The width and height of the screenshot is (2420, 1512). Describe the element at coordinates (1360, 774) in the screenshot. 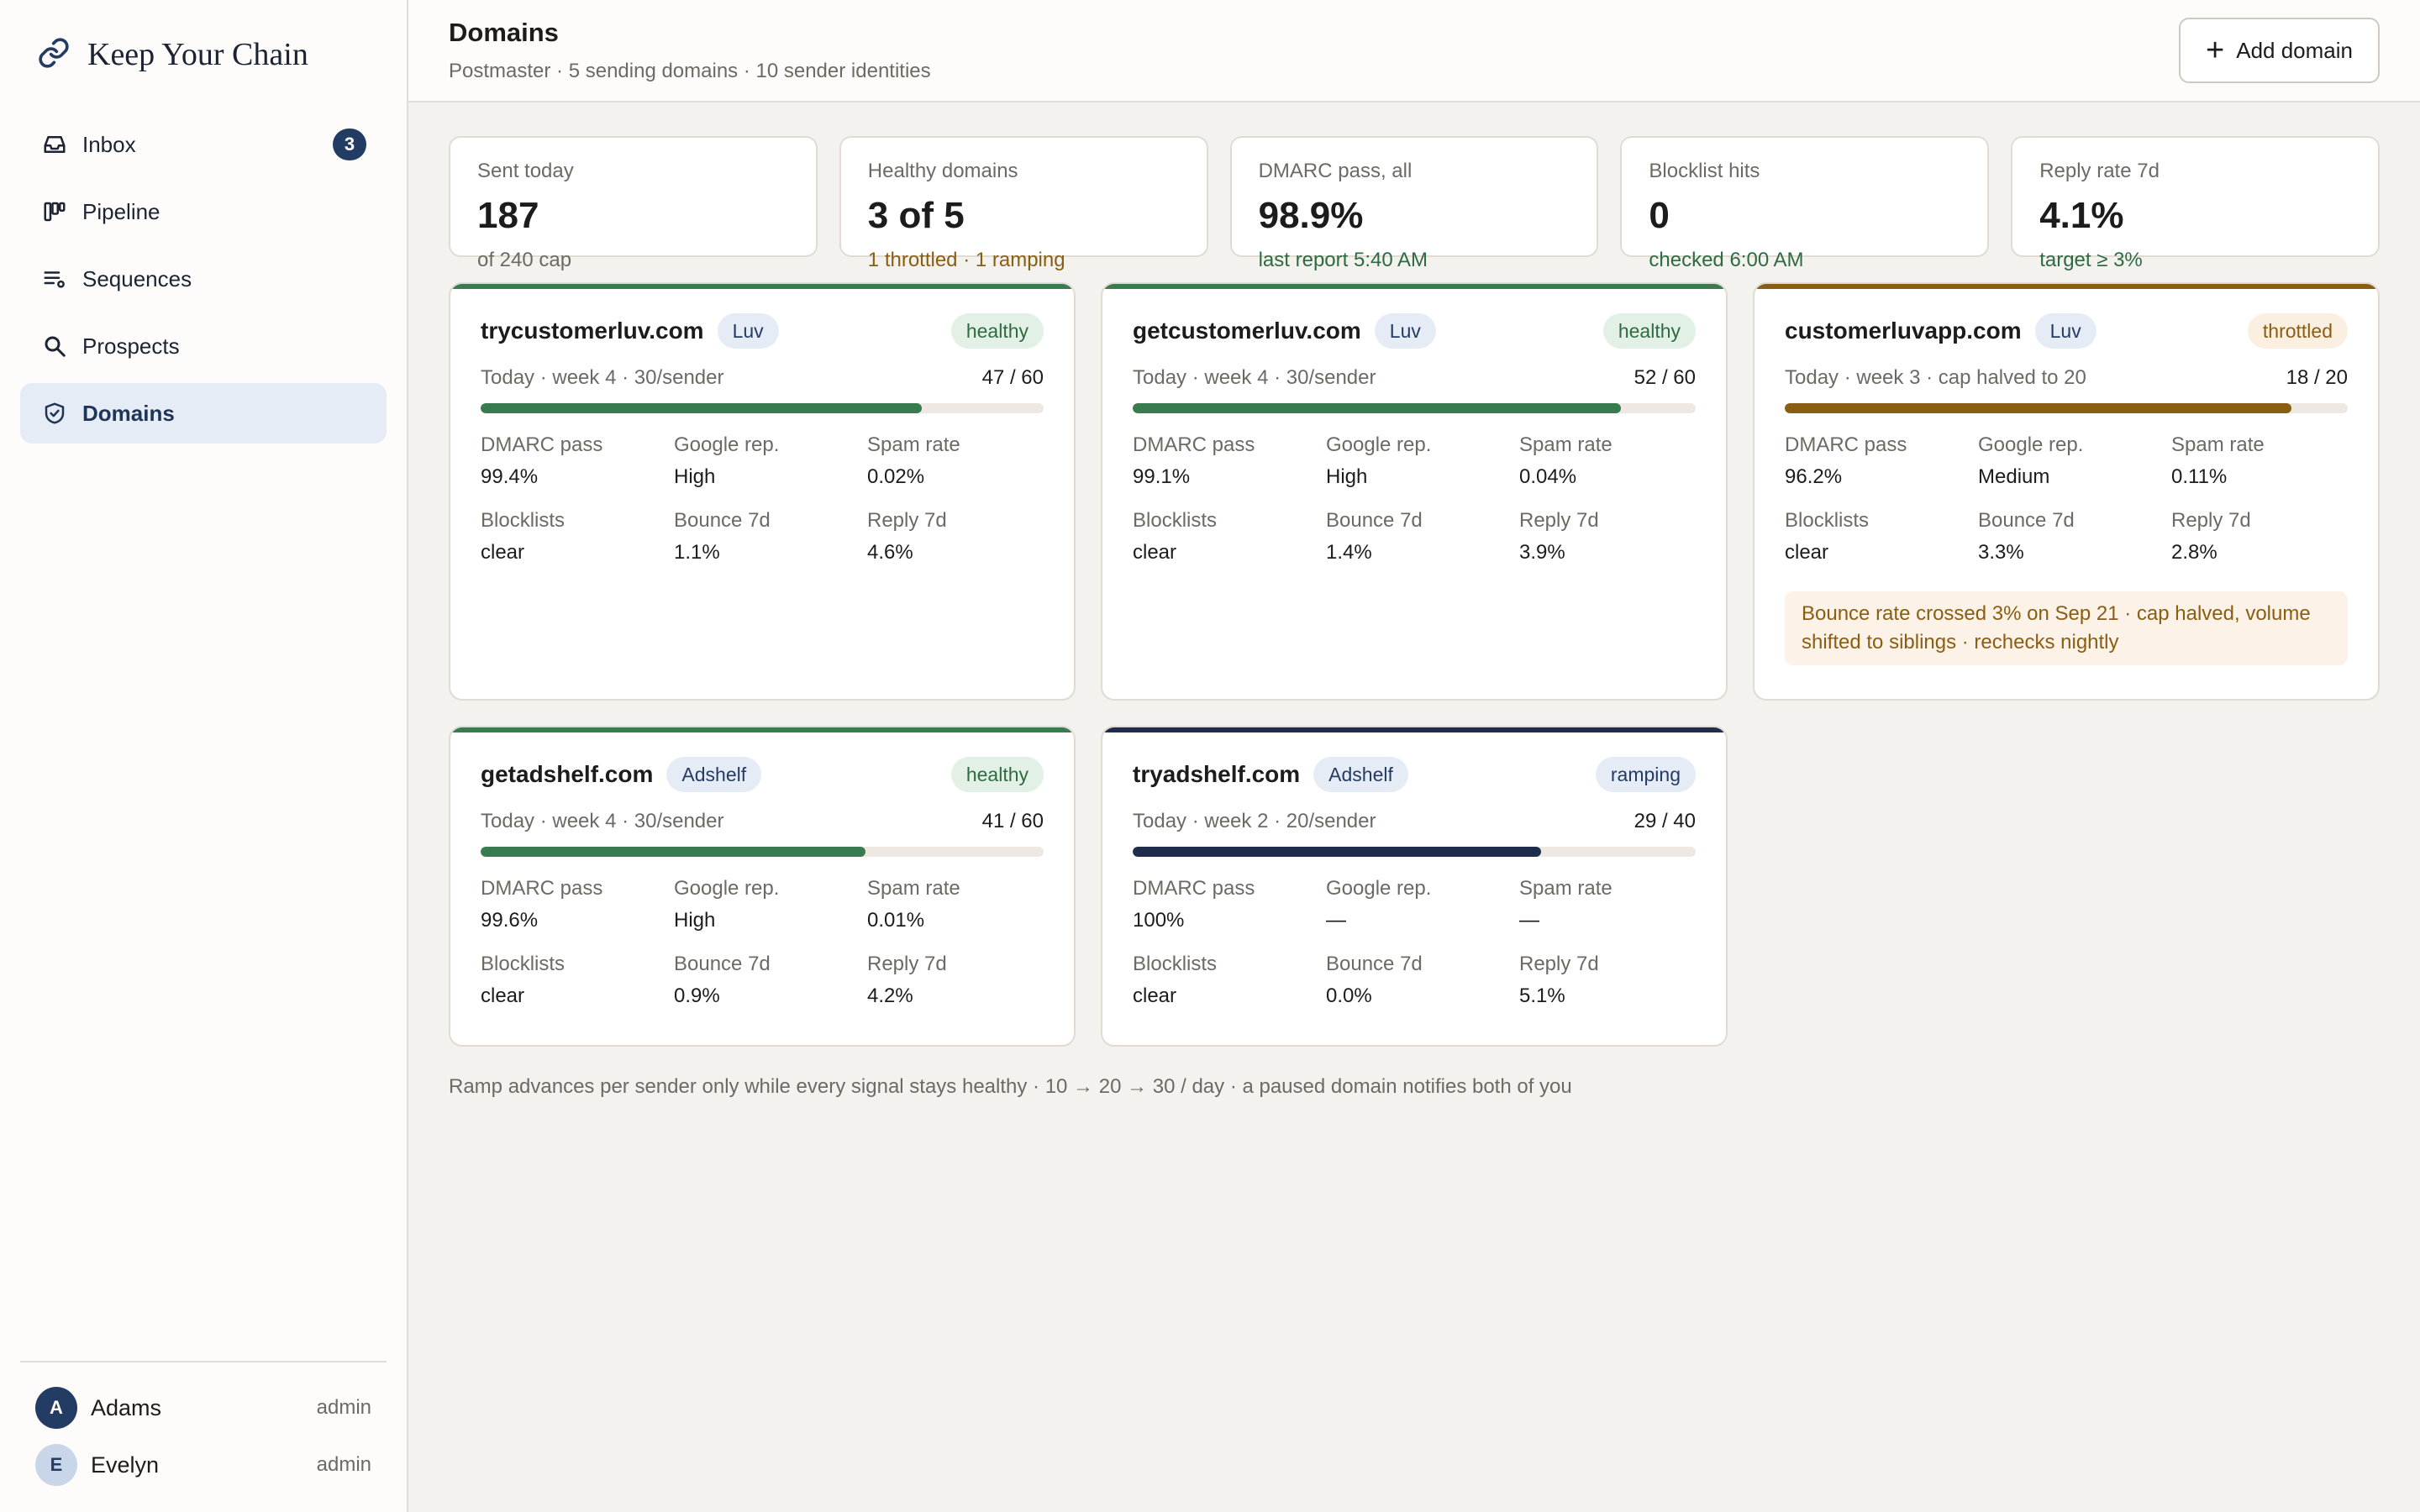

I see `brand-tag: Adshelf` at that location.